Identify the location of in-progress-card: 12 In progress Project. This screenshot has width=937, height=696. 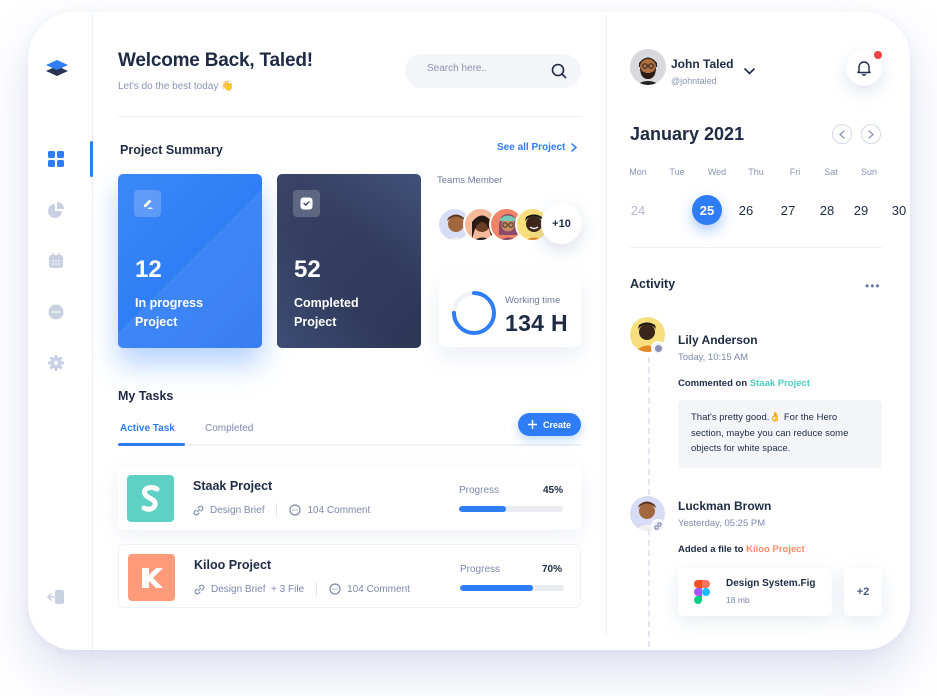
(190, 261).